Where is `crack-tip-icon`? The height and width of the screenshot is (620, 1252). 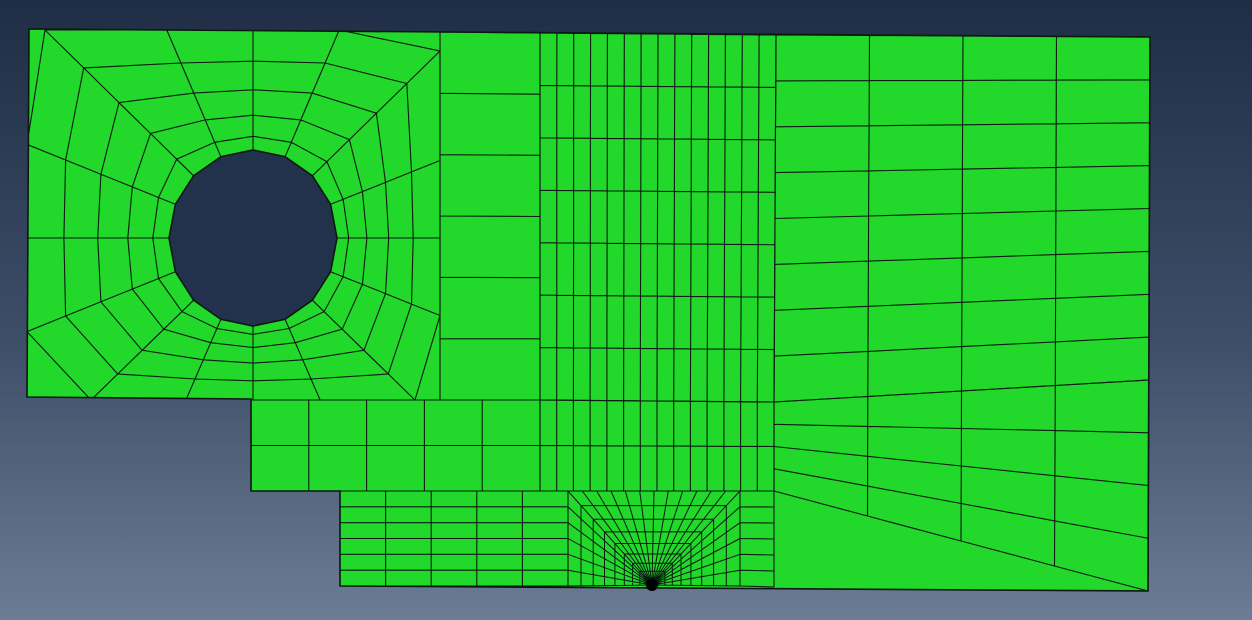 crack-tip-icon is located at coordinates (652, 585).